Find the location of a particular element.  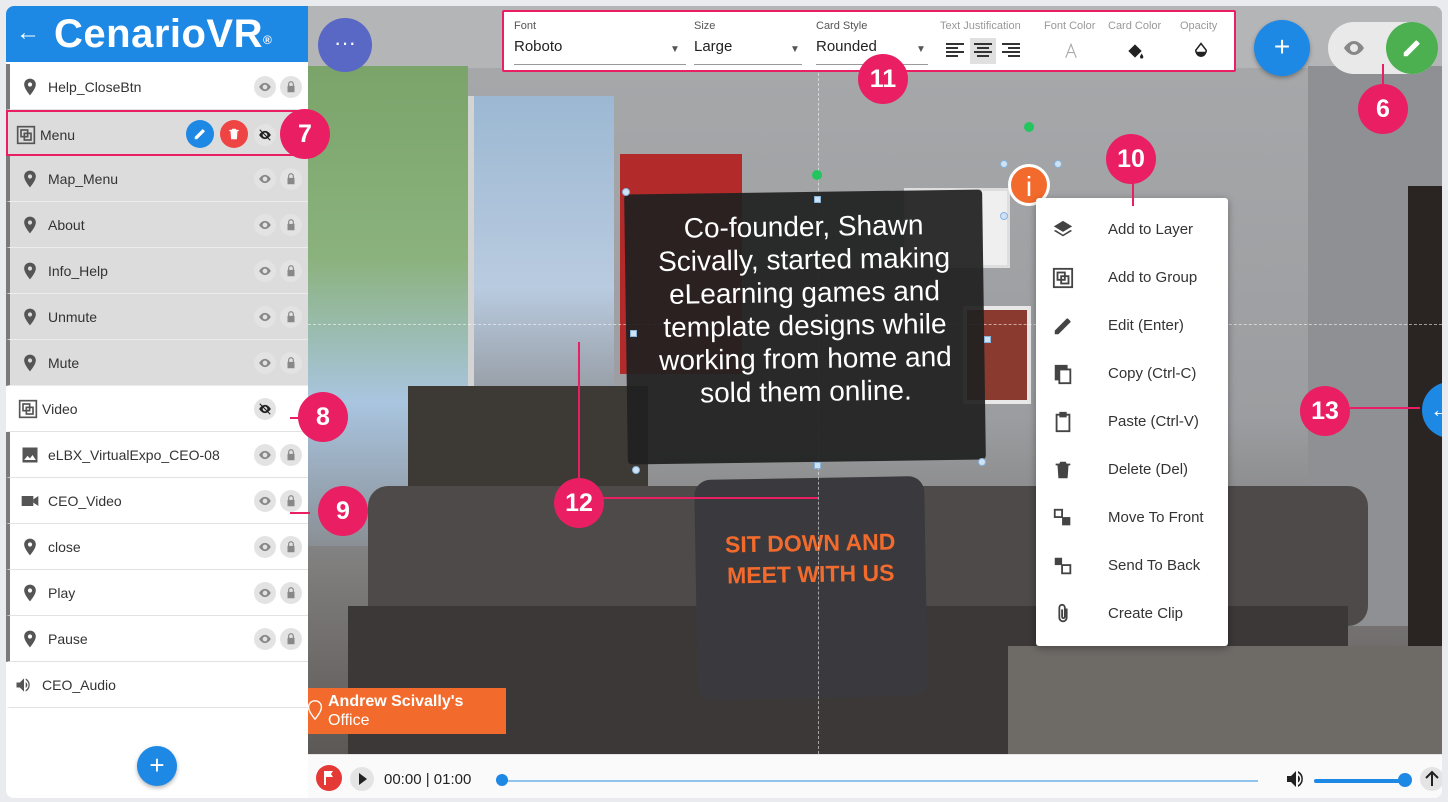

layer-row-ceo-video: CEO_Video is located at coordinates (157, 501).